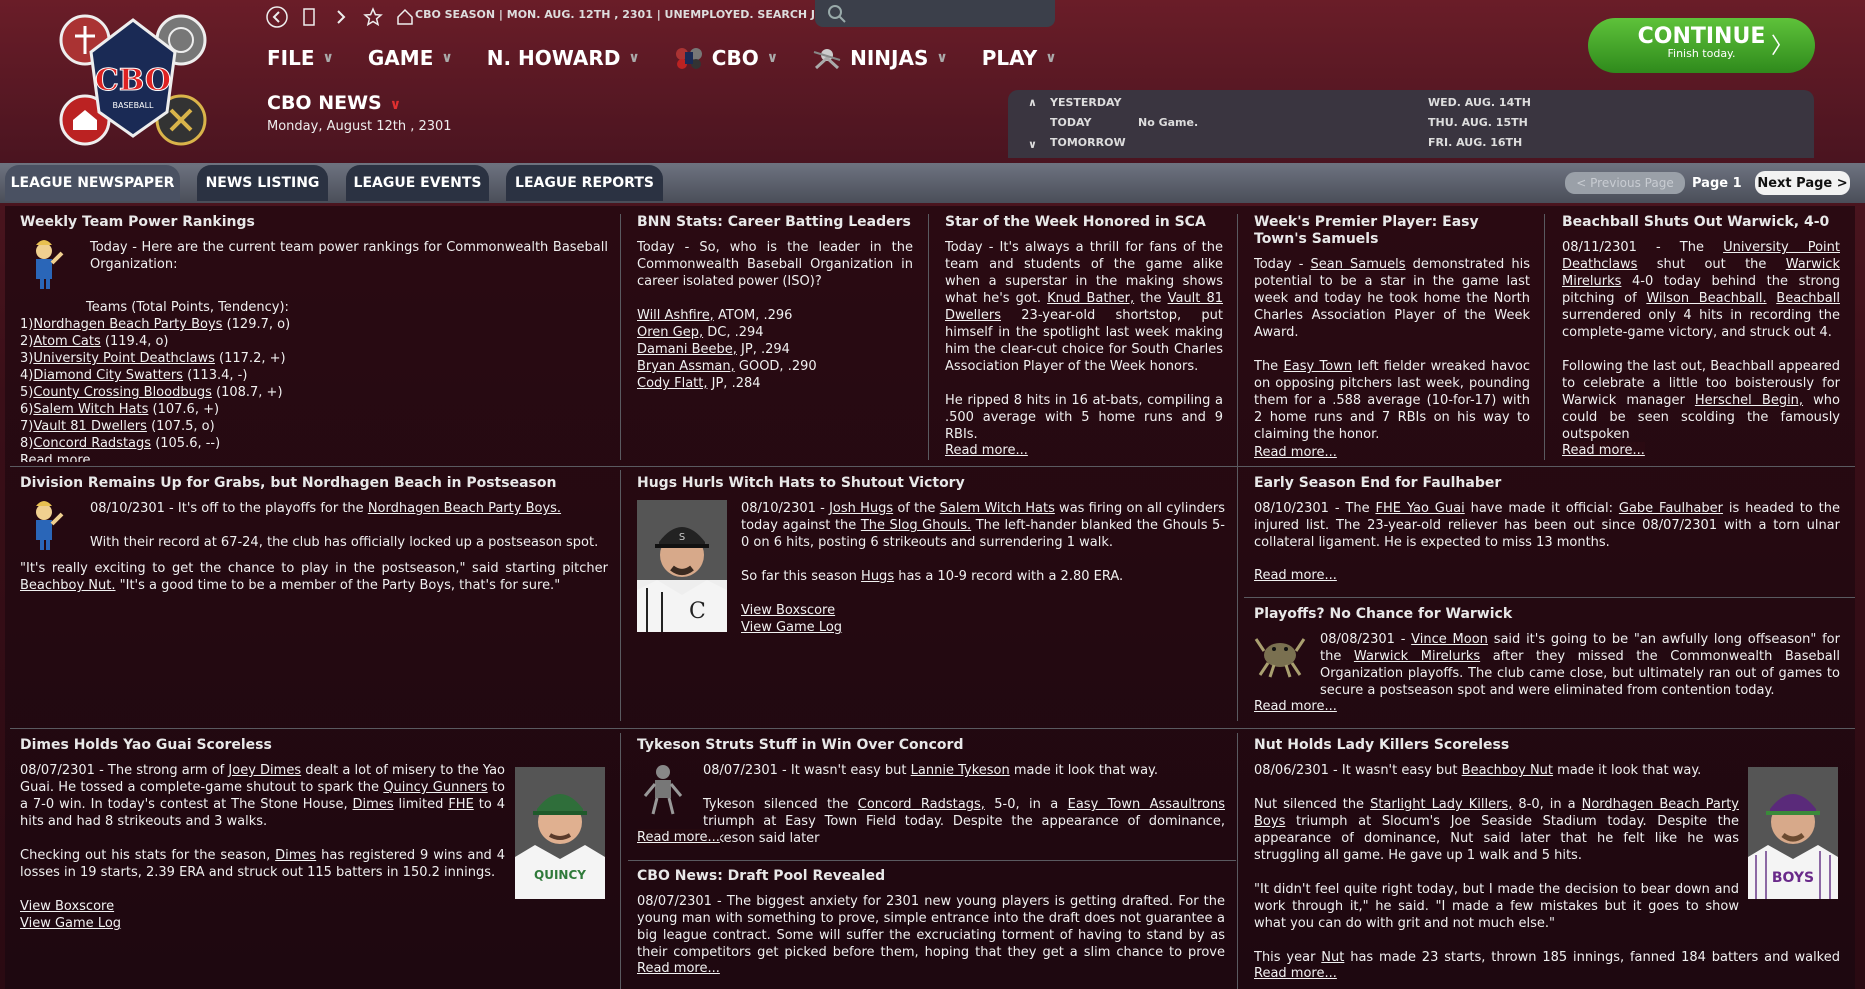 This screenshot has width=1865, height=989. I want to click on player-link: Lannie Tykeson, so click(960, 770).